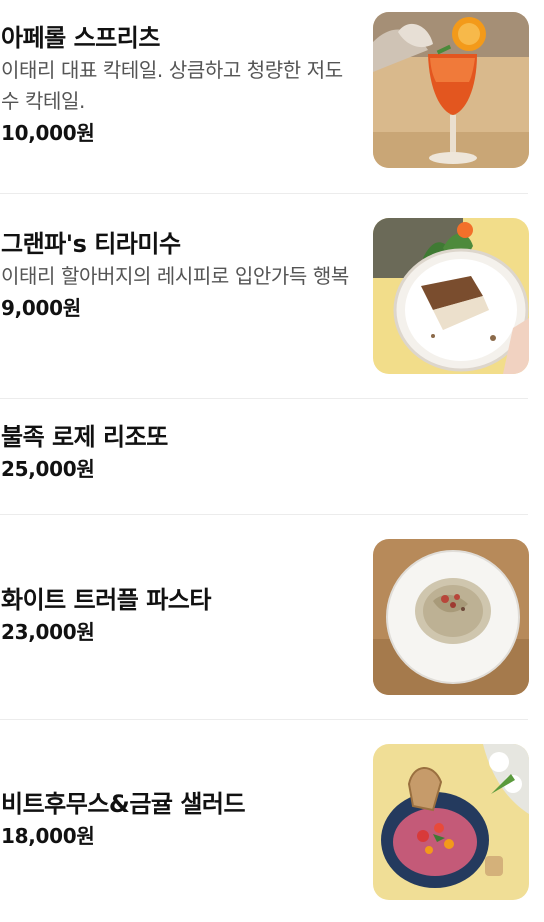  What do you see at coordinates (178, 615) in the screenshot?
I see `menu-item-info: 화이트 트러플 파스타 23,000원` at bounding box center [178, 615].